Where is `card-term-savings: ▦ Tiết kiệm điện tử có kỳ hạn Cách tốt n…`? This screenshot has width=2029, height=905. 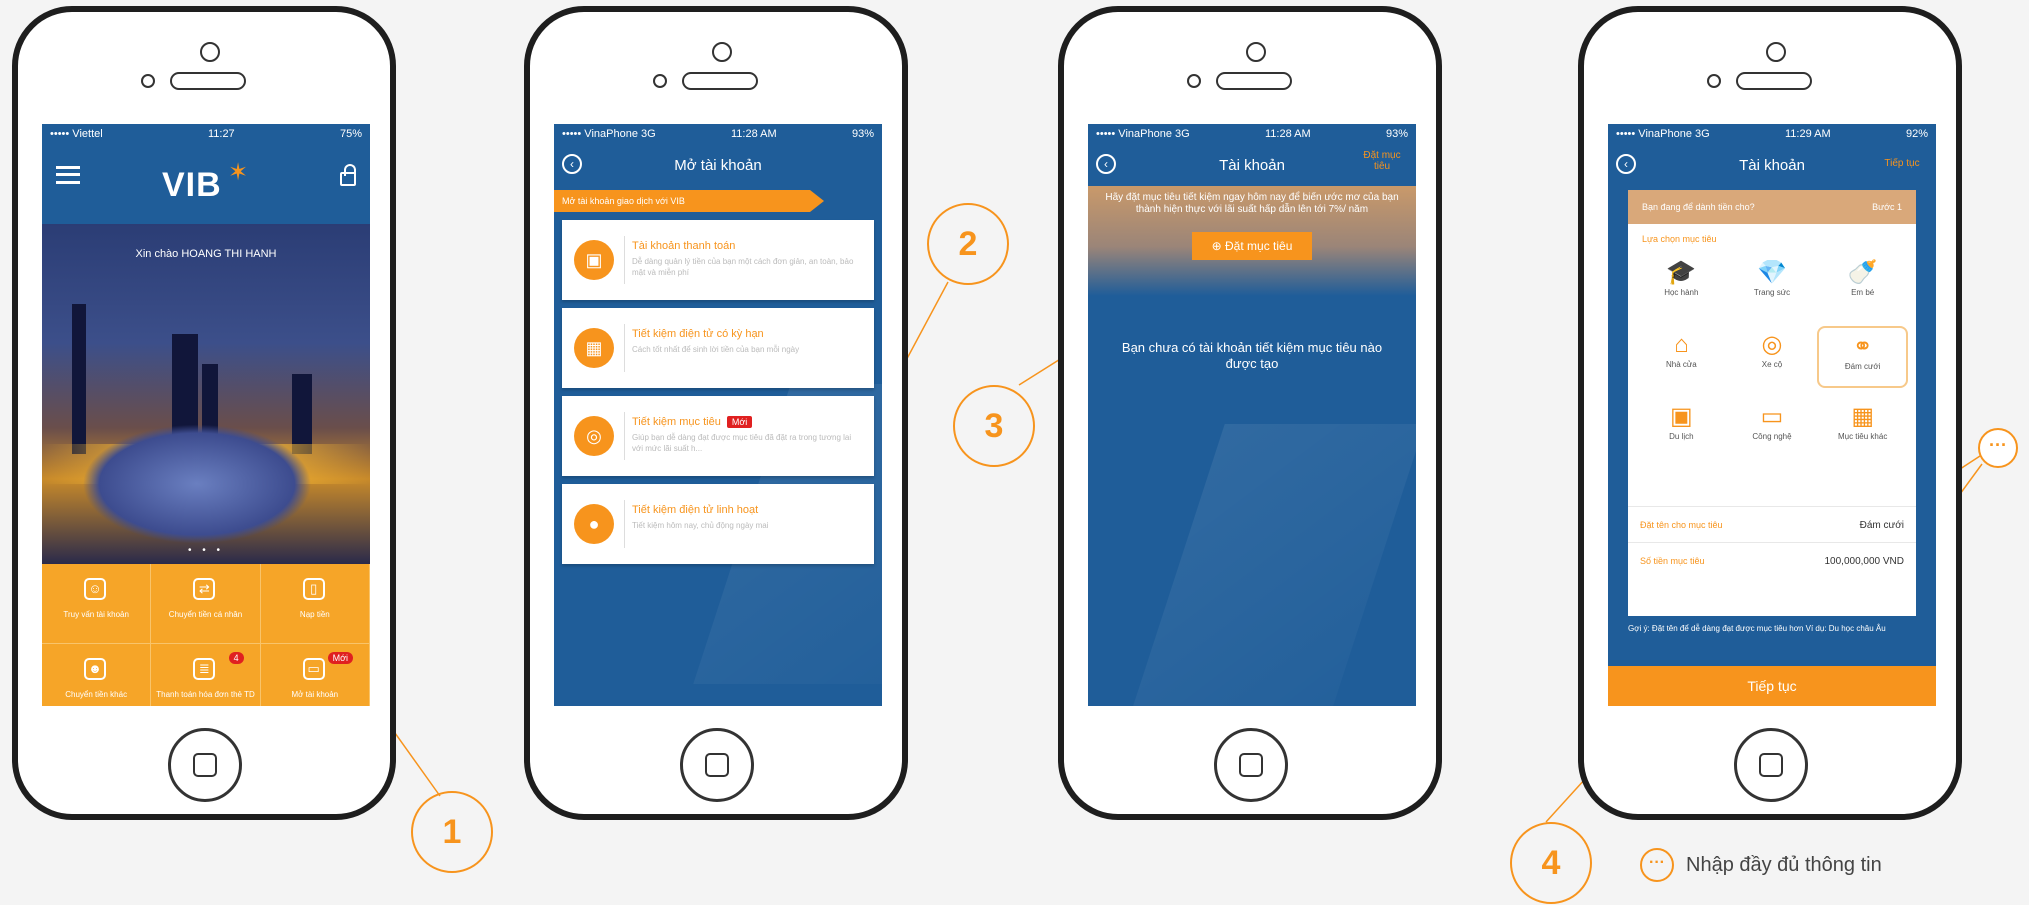
card-term-savings: ▦ Tiết kiệm điện tử có kỳ hạn Cách tốt n… is located at coordinates (718, 348).